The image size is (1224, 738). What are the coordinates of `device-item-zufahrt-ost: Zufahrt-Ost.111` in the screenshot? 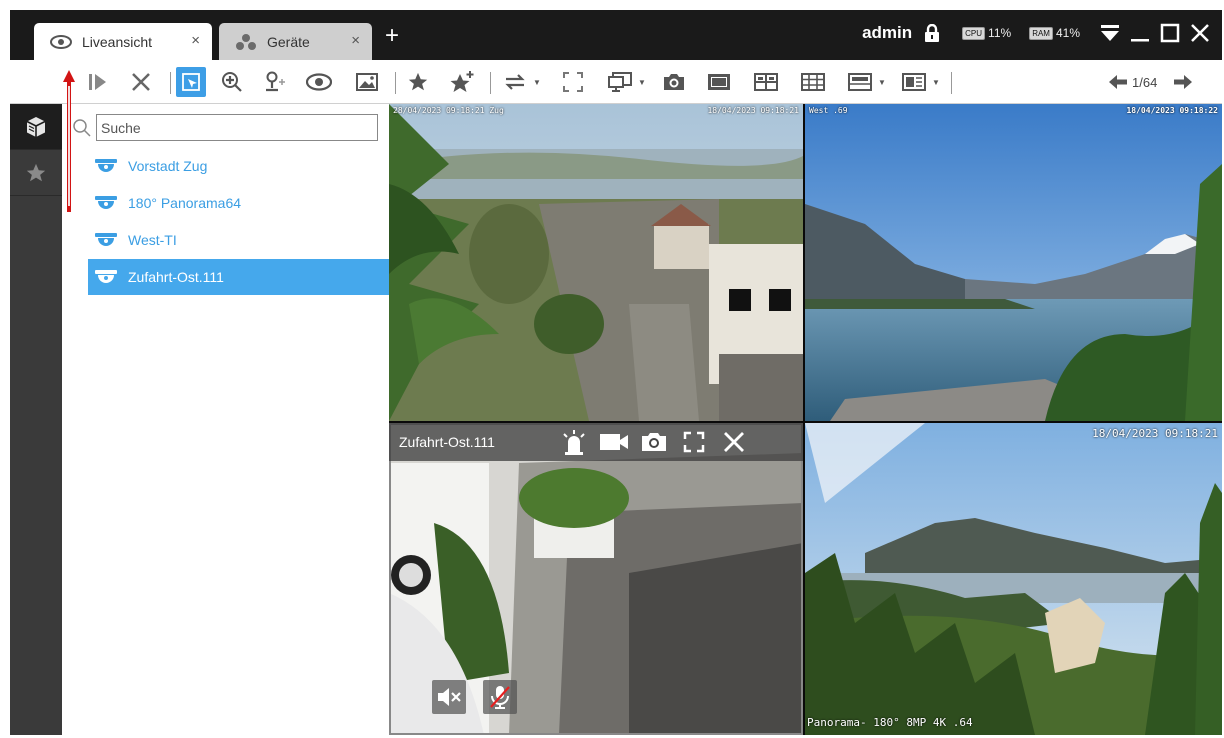 It's located at (238, 277).